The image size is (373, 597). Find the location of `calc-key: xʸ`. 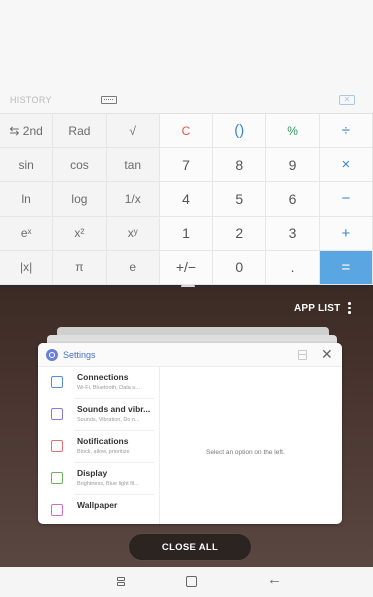

calc-key: xʸ is located at coordinates (133, 233).